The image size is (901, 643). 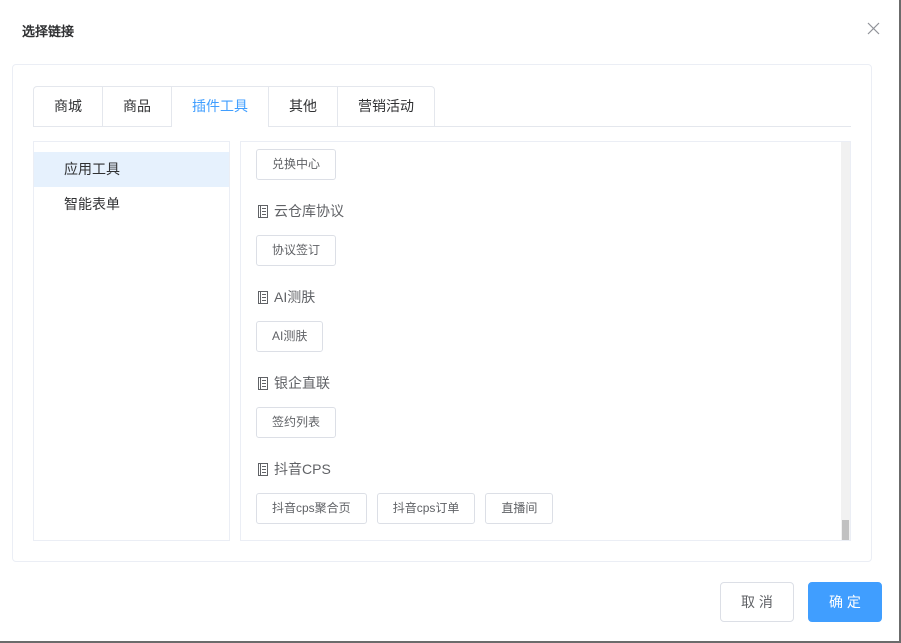 I want to click on section-title: 云仓库协议, so click(x=309, y=211).